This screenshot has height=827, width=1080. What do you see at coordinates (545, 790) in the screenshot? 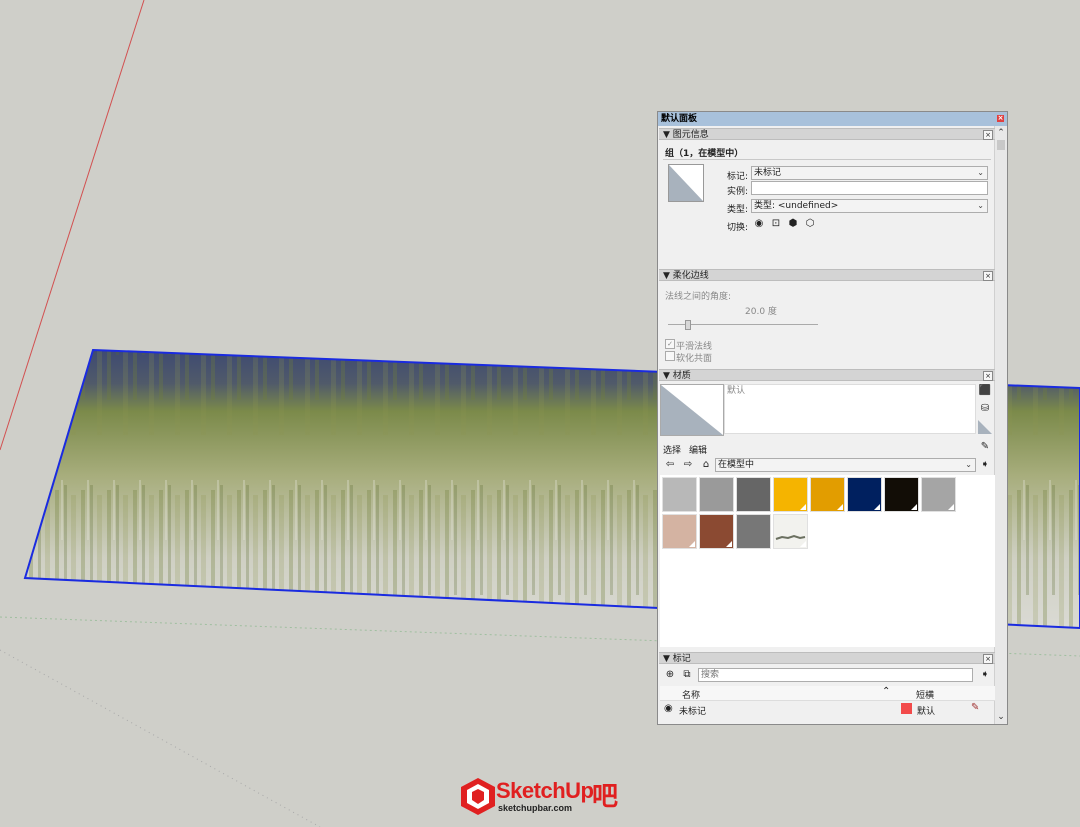
I see `logo-brand: SketchUp` at bounding box center [545, 790].